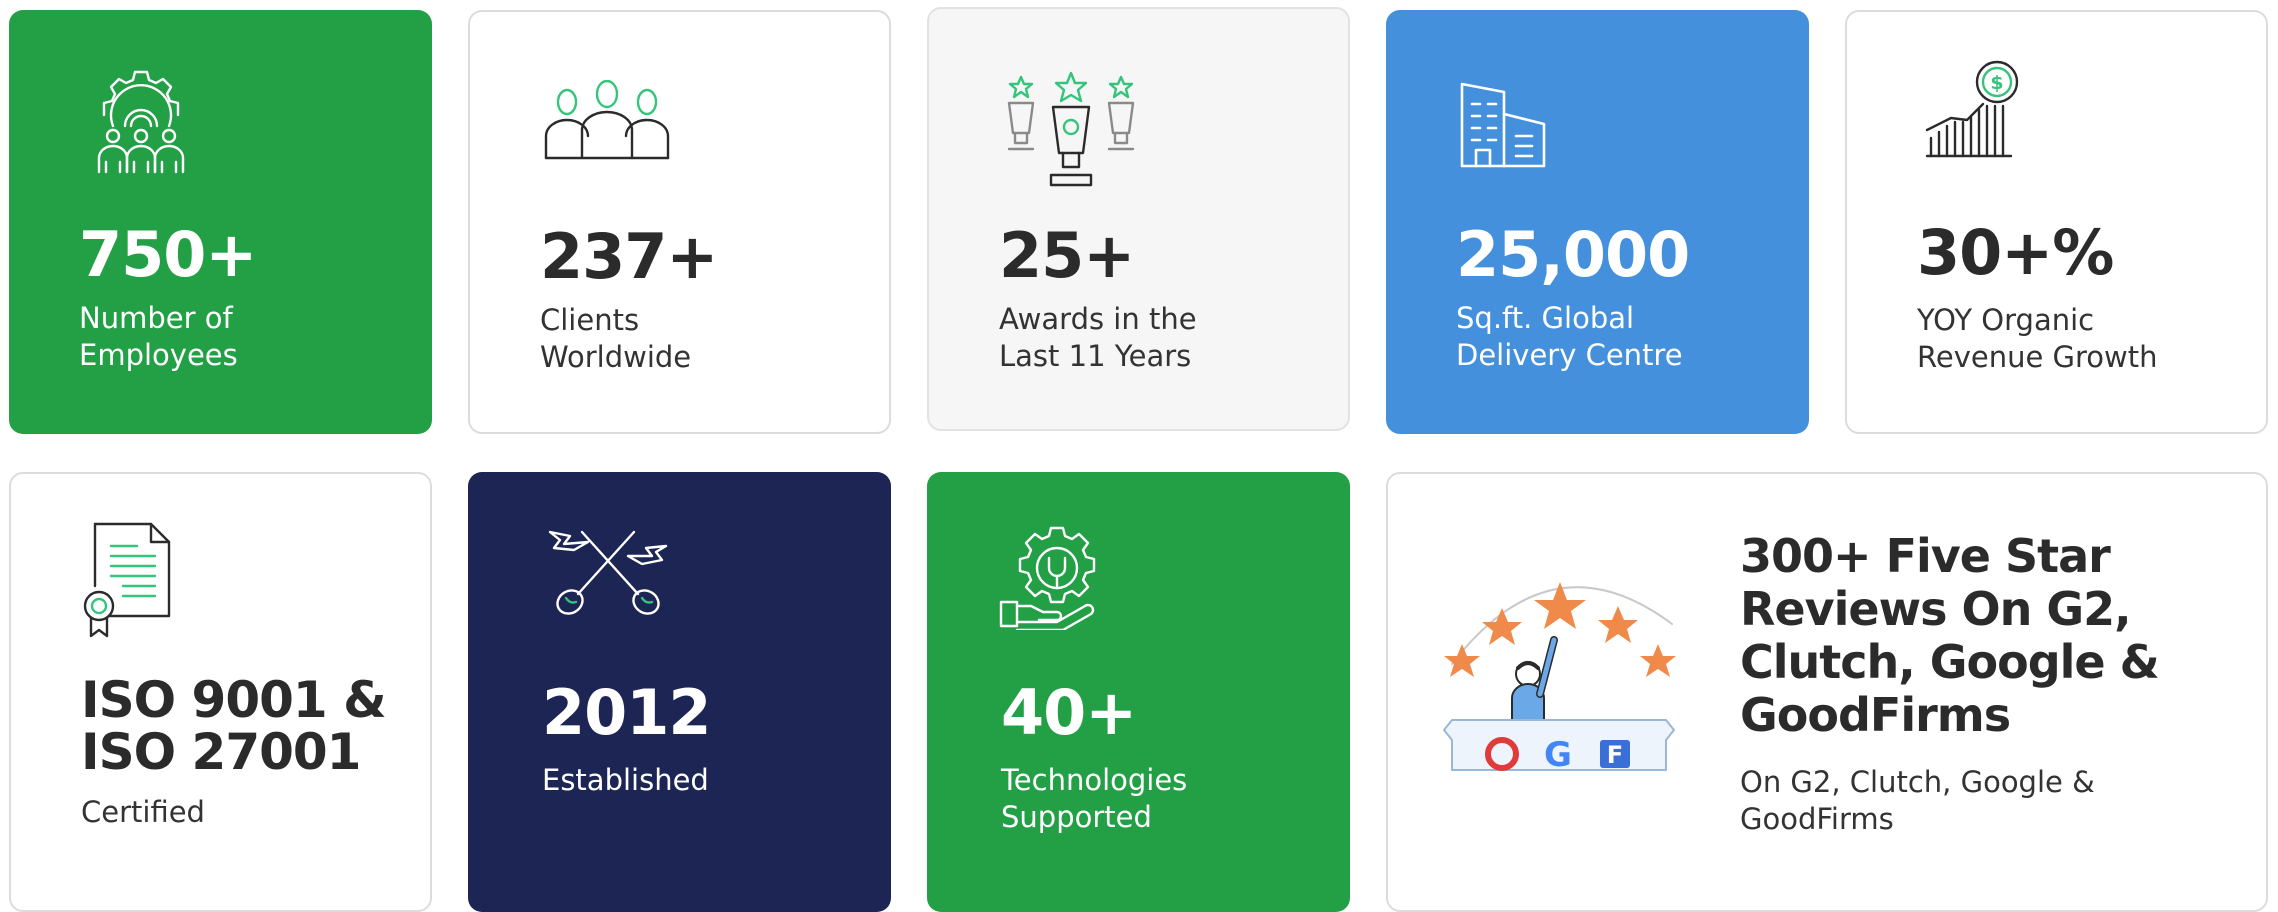  What do you see at coordinates (1573, 254) in the screenshot?
I see `stat-value: 25,000` at bounding box center [1573, 254].